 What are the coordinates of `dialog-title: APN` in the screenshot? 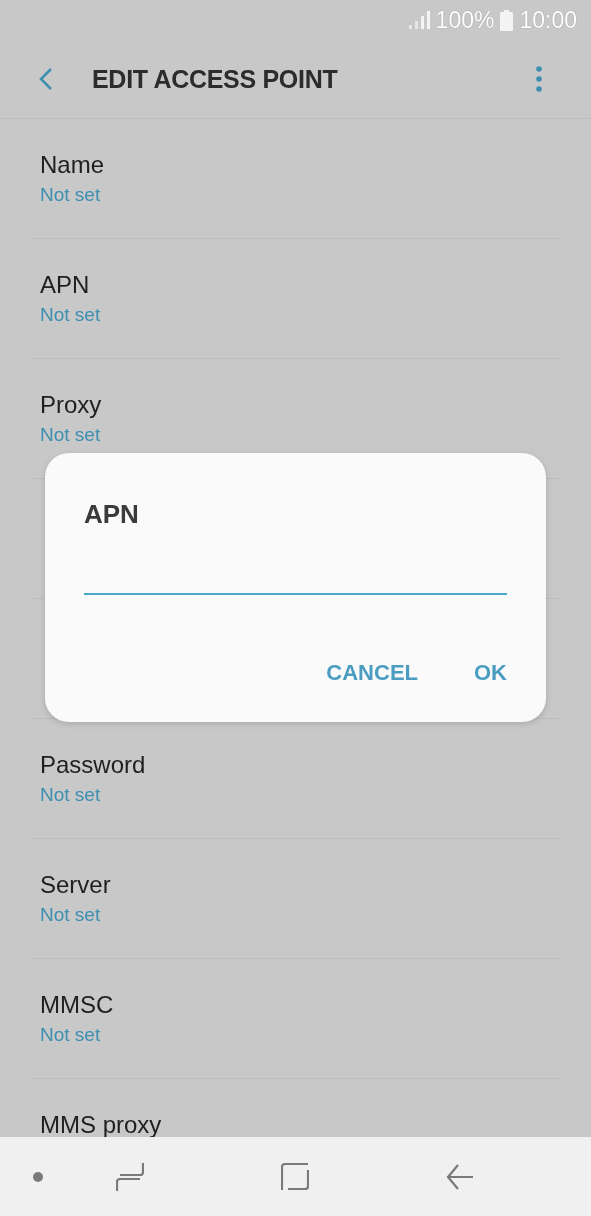 It's located at (111, 514).